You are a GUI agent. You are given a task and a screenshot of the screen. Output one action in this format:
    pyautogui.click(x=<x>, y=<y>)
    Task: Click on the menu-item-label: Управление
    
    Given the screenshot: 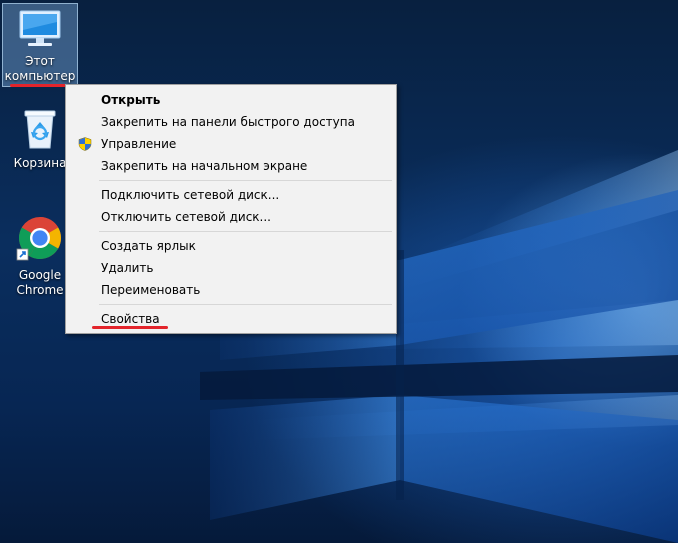 What is the action you would take?
    pyautogui.click(x=139, y=144)
    